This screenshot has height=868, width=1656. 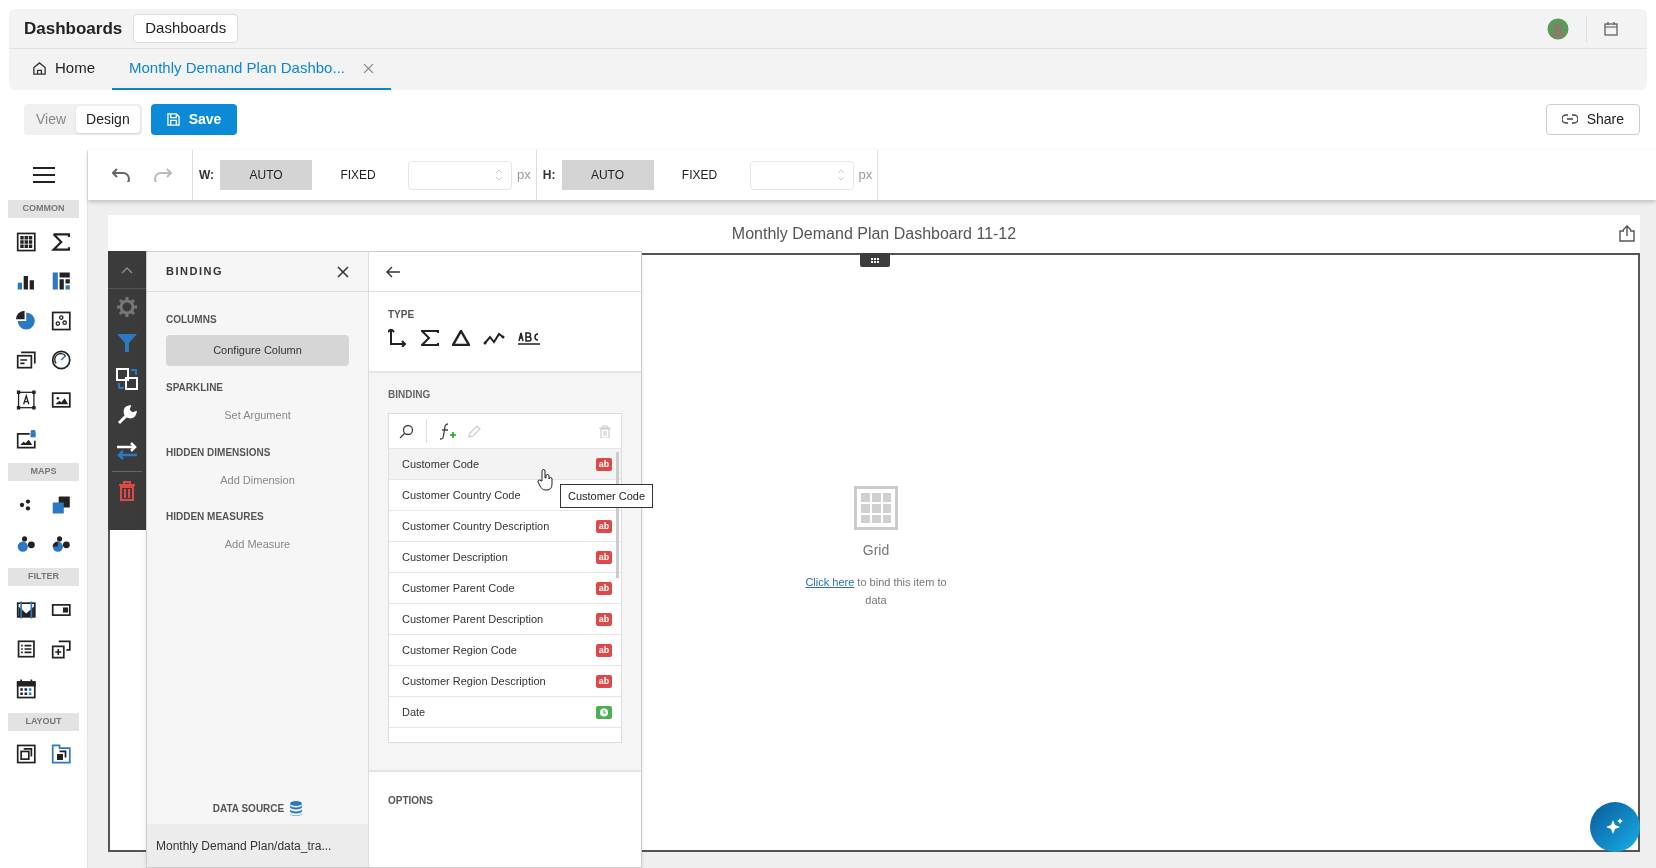 I want to click on dashboard-title: Monthly Demand Plan Dashboard 11-12, so click(x=874, y=234).